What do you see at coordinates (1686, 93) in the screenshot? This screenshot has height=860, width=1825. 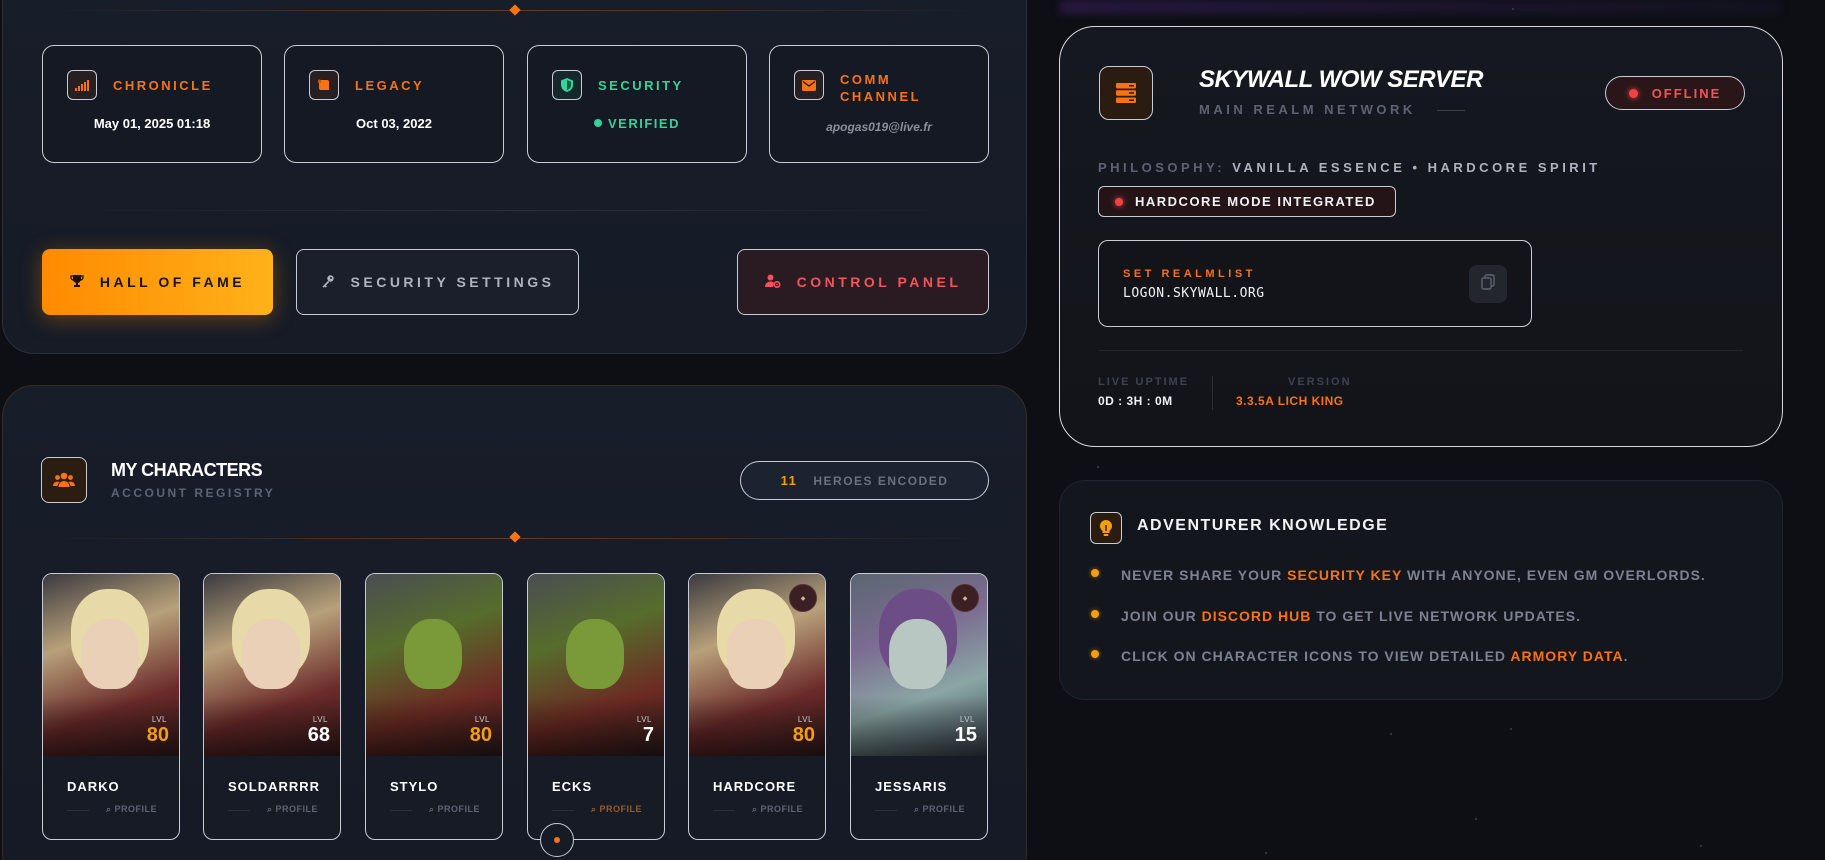 I see `server-status-text: OFFLINE` at bounding box center [1686, 93].